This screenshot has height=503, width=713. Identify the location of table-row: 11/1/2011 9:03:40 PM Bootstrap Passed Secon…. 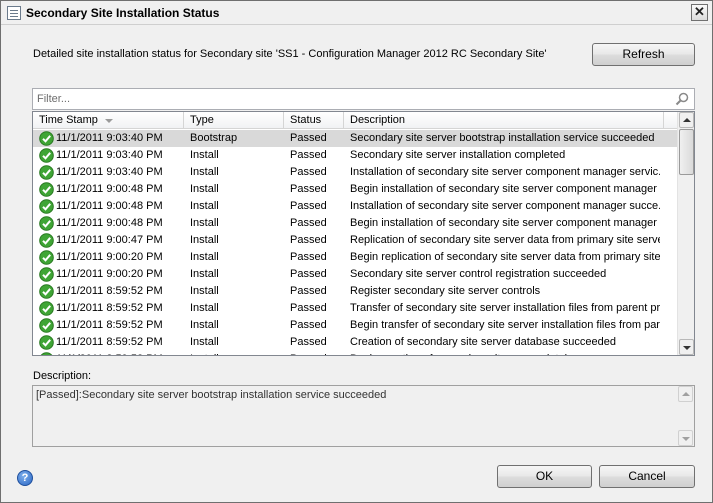
(355, 138).